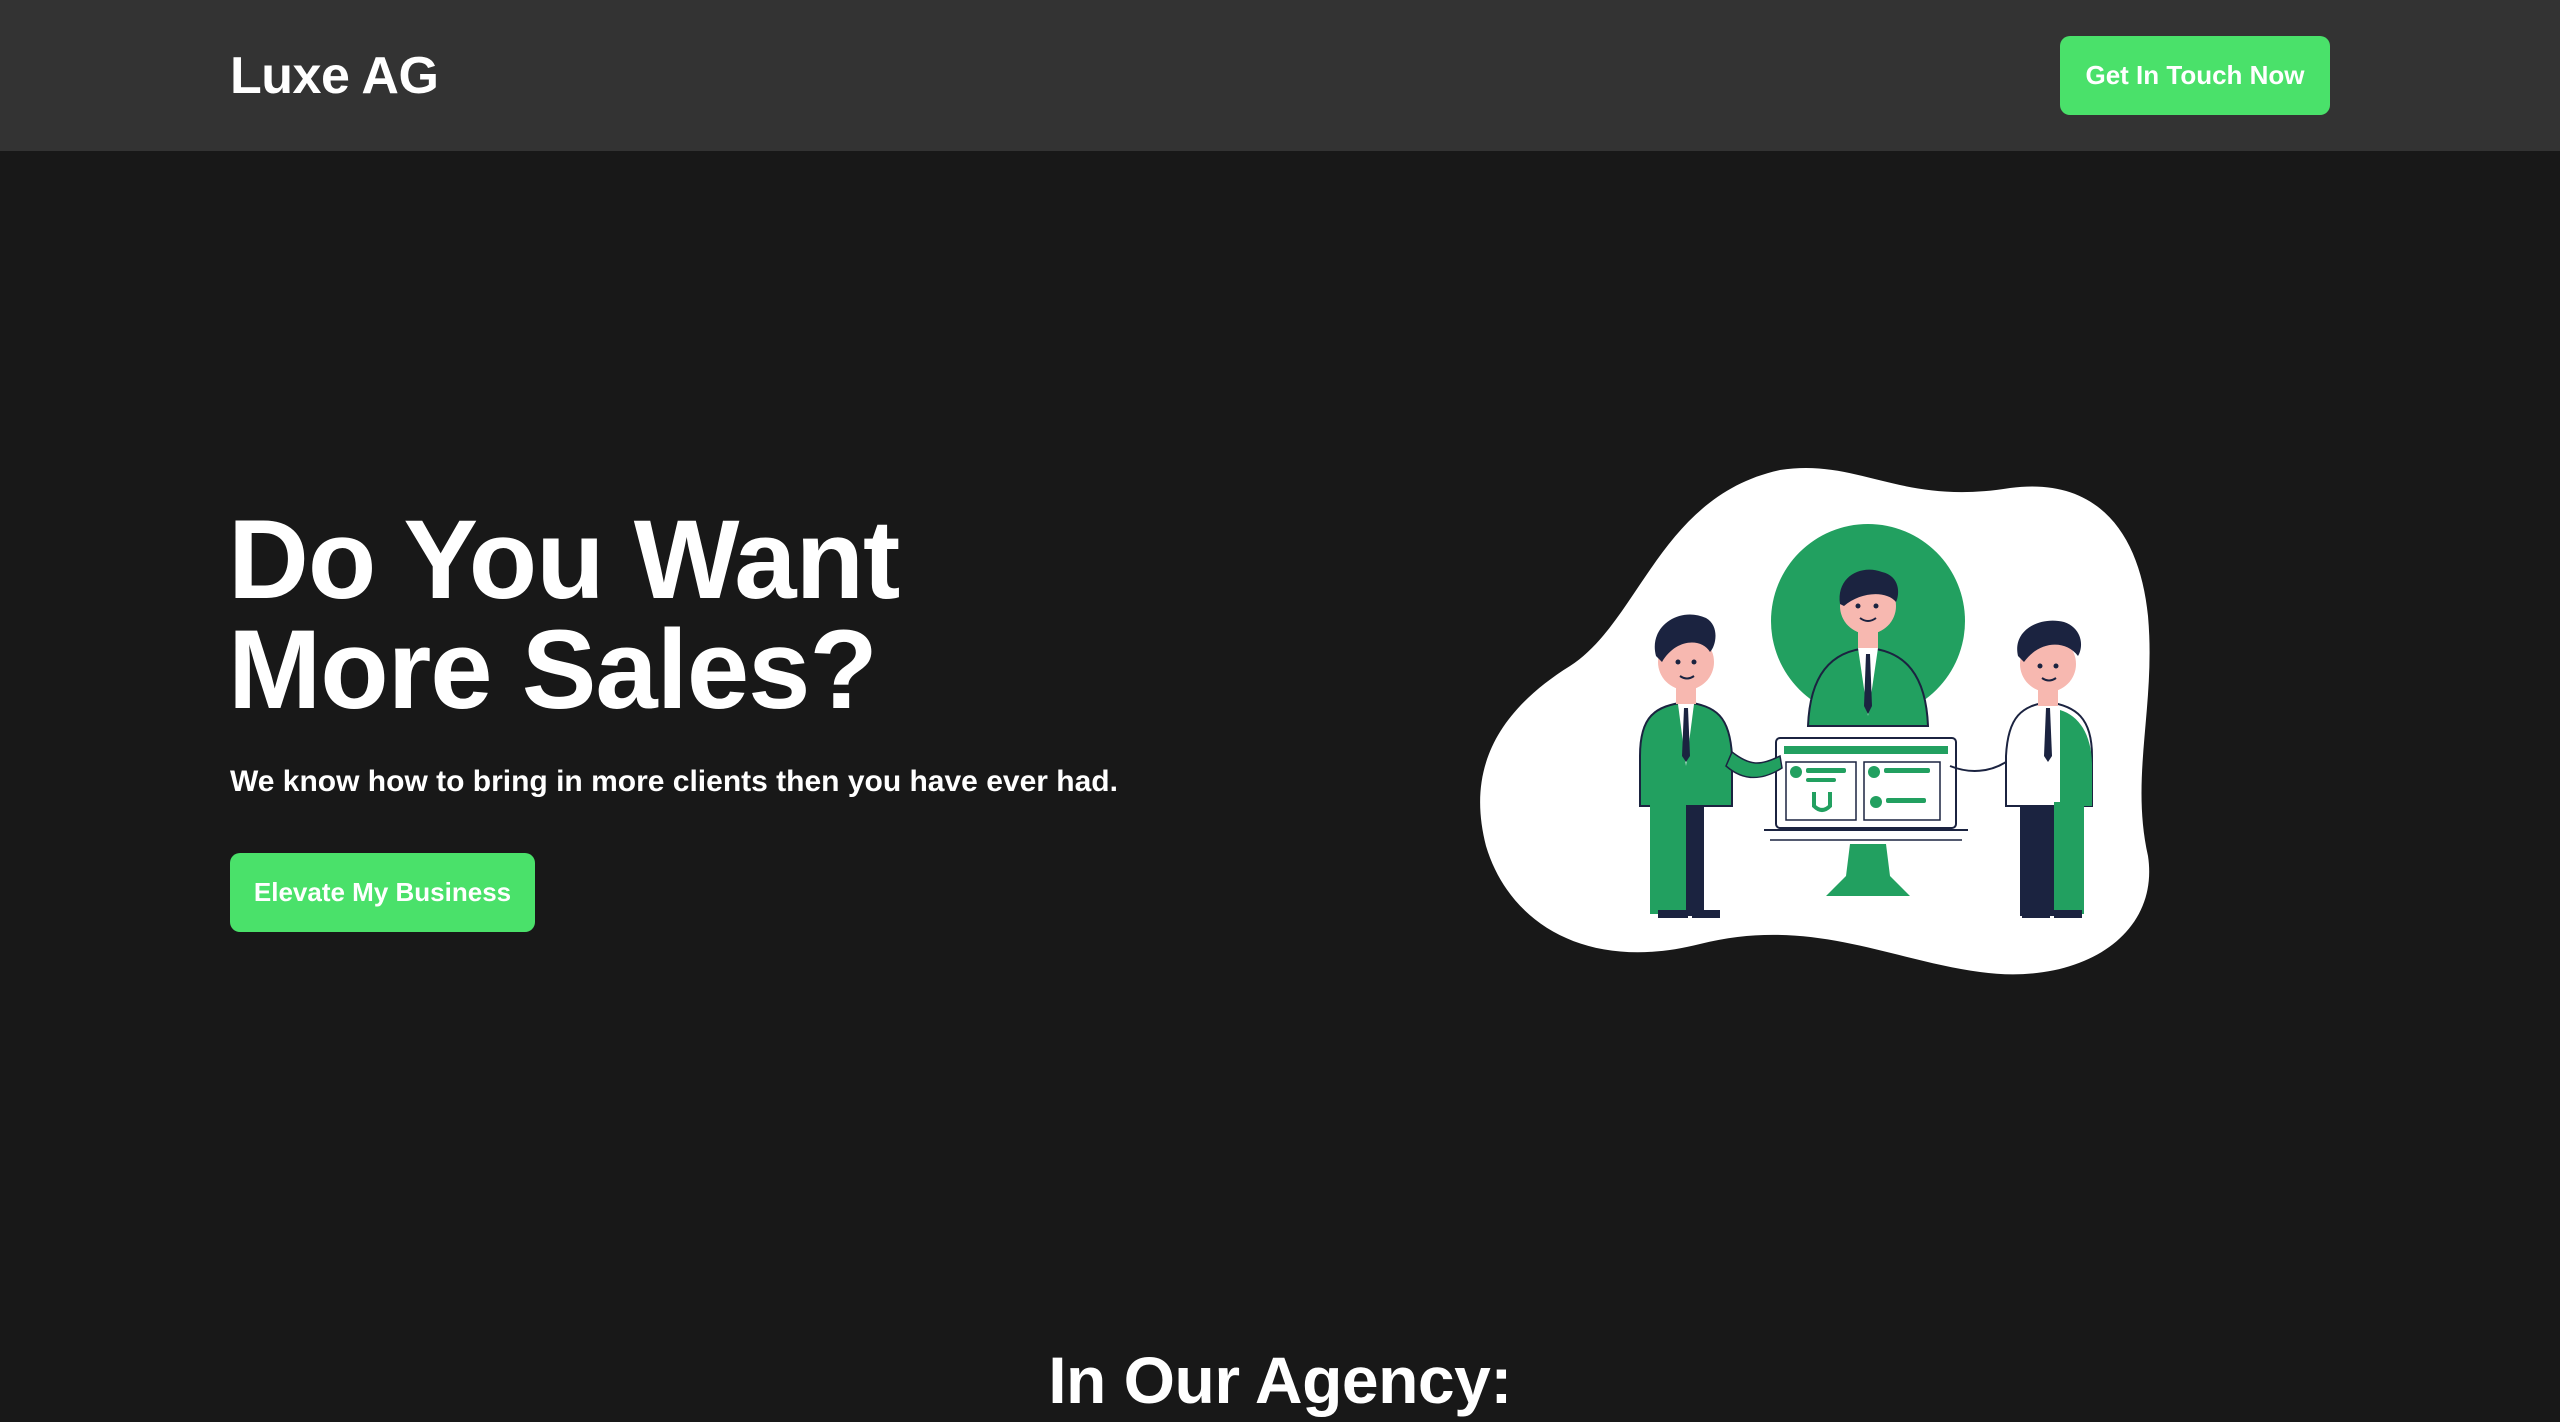 The width and height of the screenshot is (2560, 1422). I want to click on hero-title: Do You Want More Sales?, so click(564, 614).